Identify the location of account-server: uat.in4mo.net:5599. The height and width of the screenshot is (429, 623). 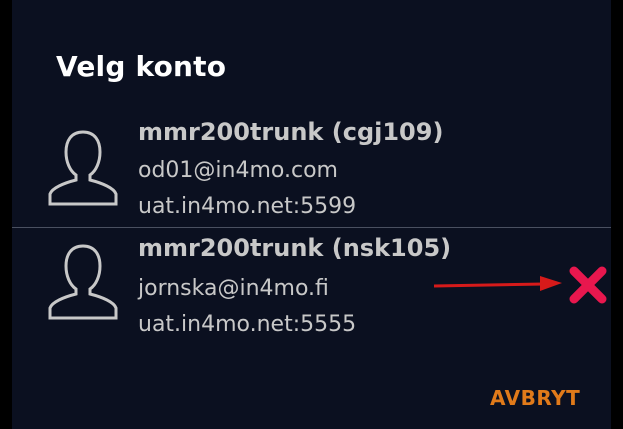
(247, 206).